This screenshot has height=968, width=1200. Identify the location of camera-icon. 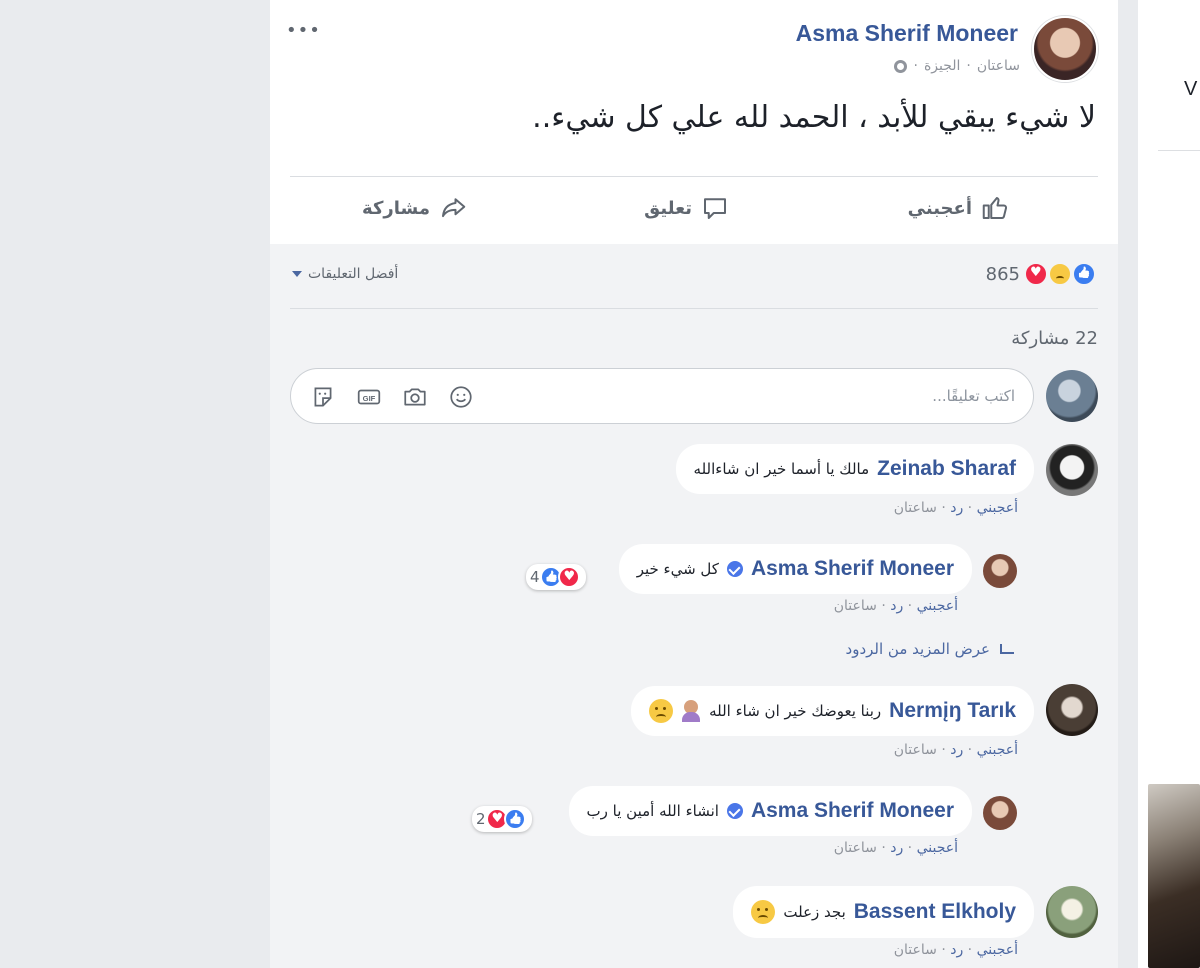
(415, 397).